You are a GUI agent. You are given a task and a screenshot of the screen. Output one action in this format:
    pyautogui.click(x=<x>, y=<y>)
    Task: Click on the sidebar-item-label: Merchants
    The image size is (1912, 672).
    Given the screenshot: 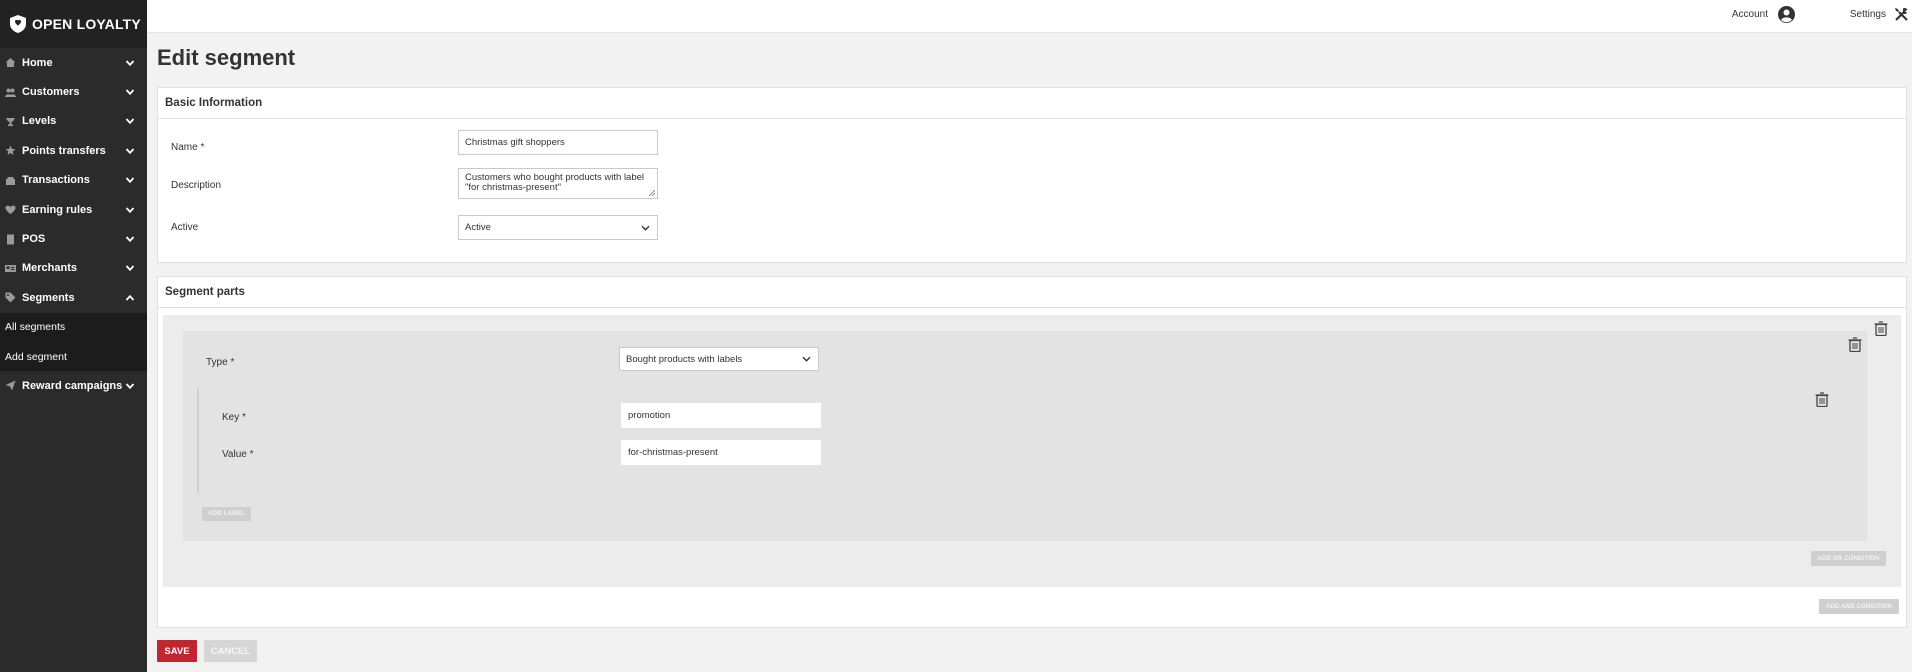 What is the action you would take?
    pyautogui.click(x=50, y=268)
    